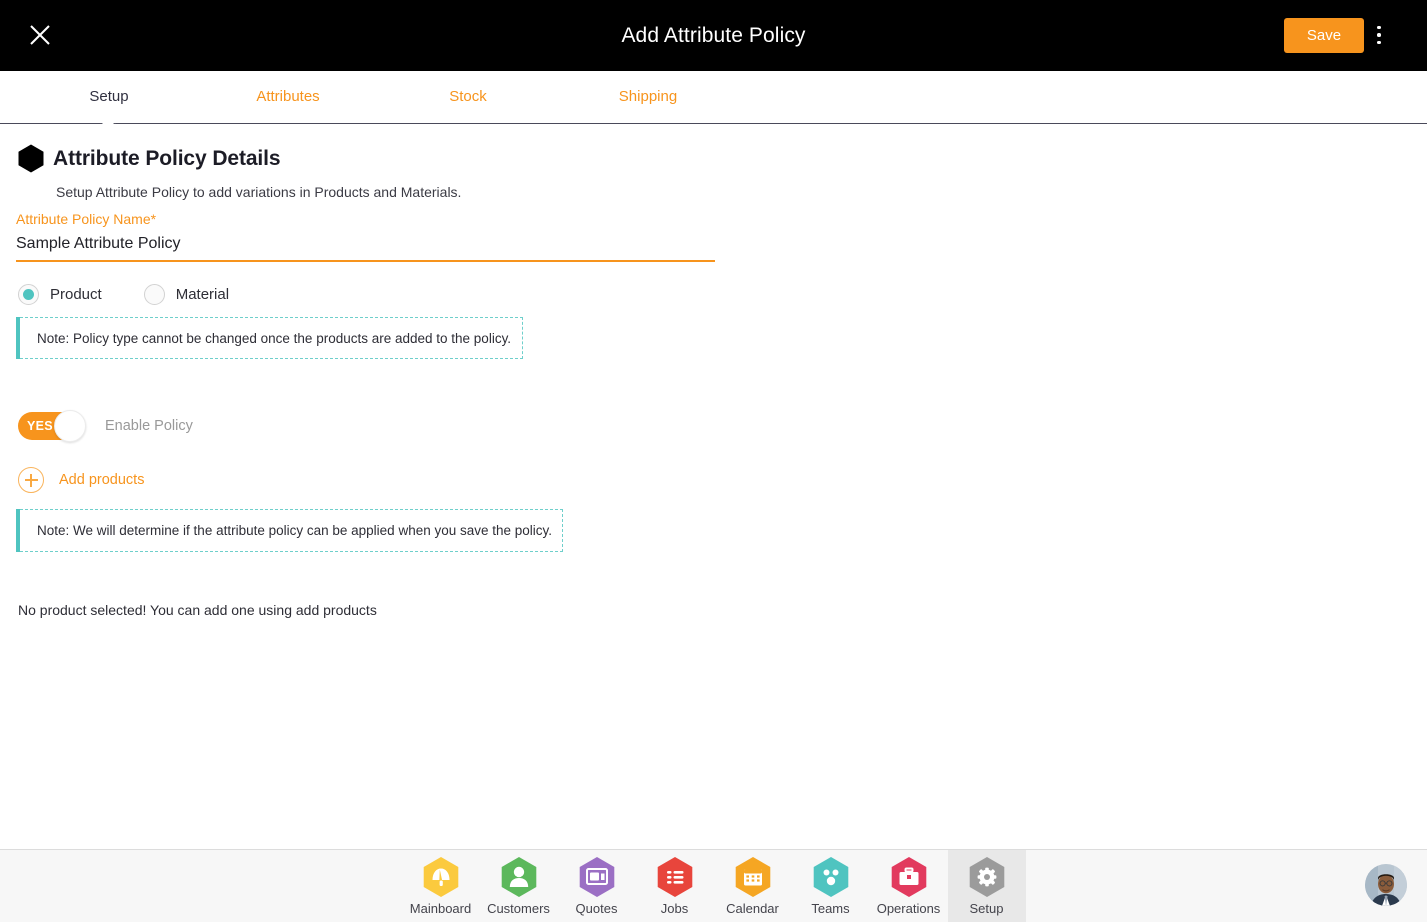 The width and height of the screenshot is (1427, 922). I want to click on section-header: Attribute Policy Details, so click(149, 158).